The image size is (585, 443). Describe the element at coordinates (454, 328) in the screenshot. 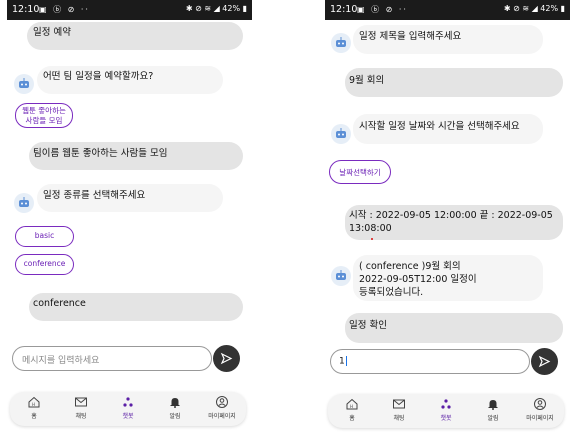

I see `user-message: 일정 확인` at that location.